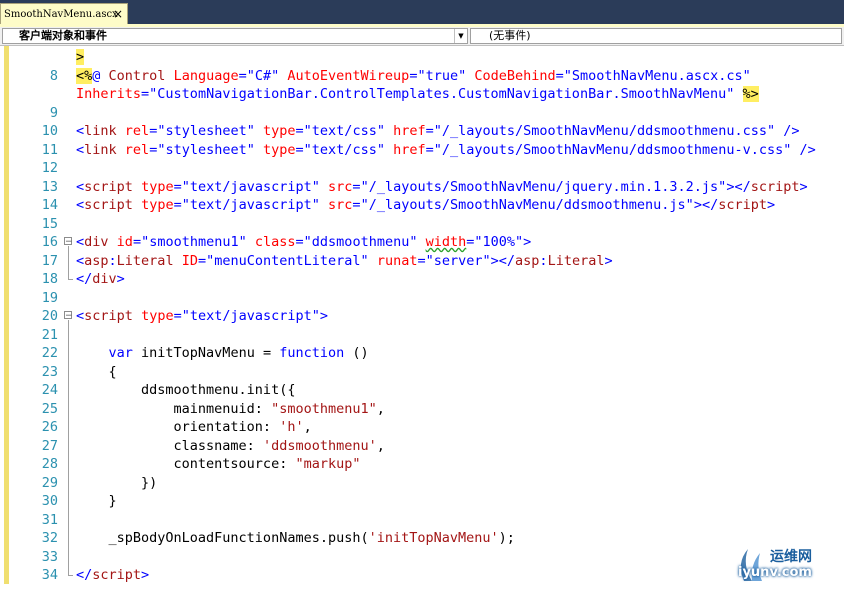 The height and width of the screenshot is (591, 844). What do you see at coordinates (656, 36) in the screenshot?
I see `event-dropdown: (无事件)` at bounding box center [656, 36].